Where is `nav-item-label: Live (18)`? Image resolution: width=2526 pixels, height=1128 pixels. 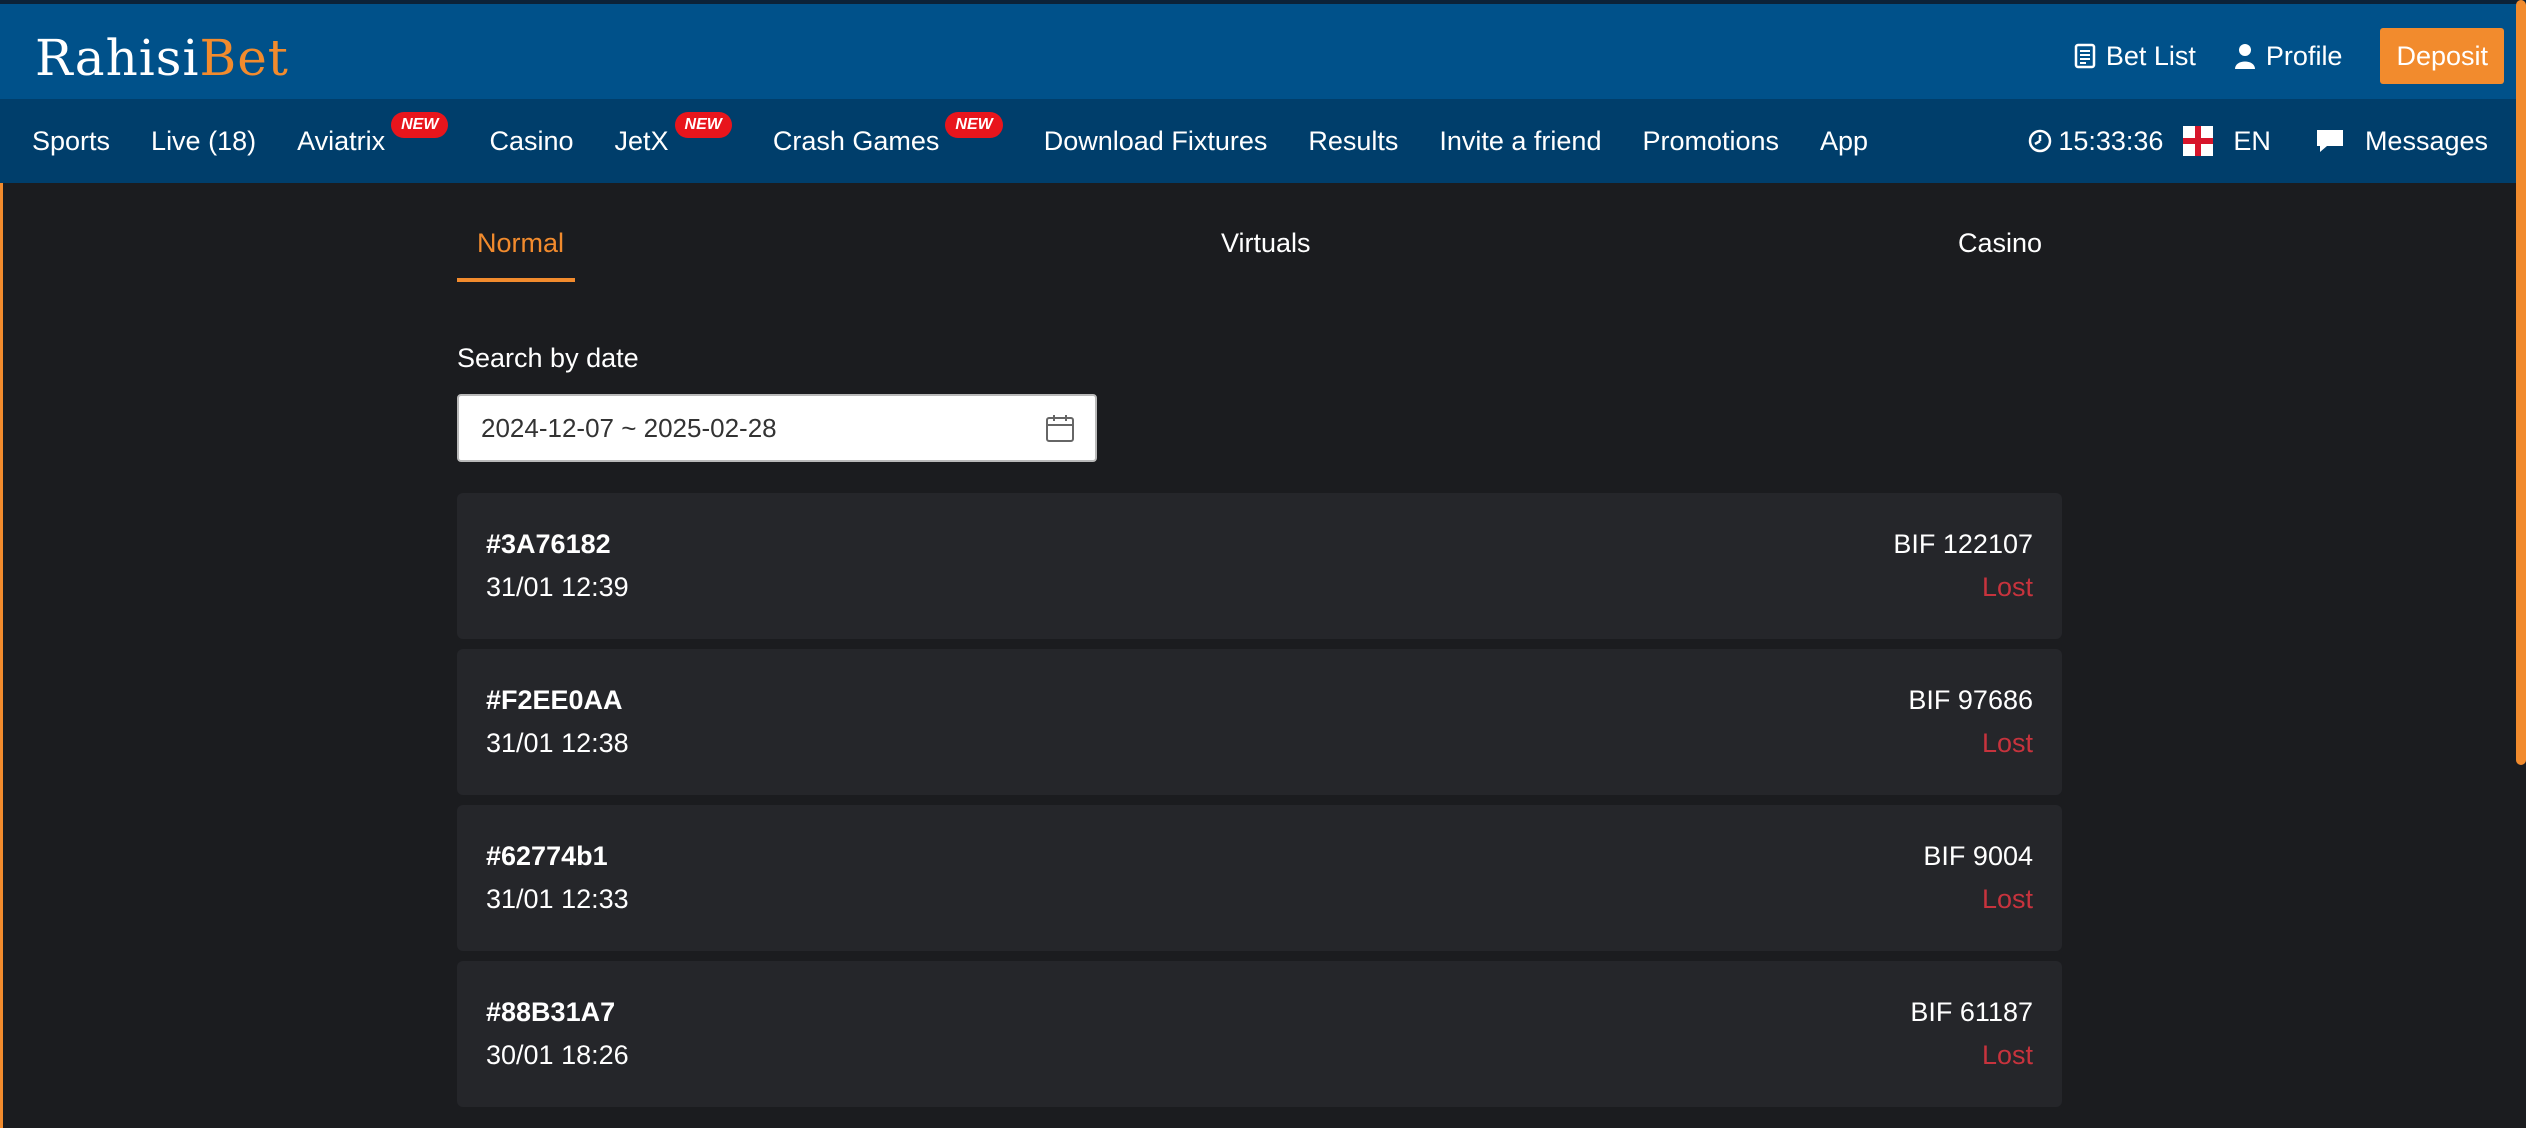 nav-item-label: Live (18) is located at coordinates (204, 140).